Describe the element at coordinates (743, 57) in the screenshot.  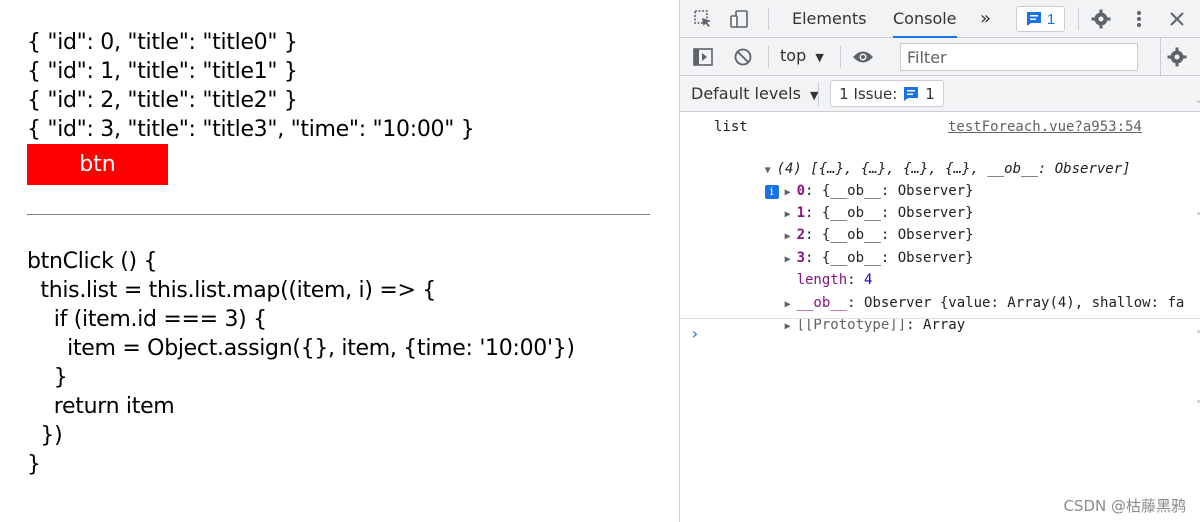
I see `clear-console-icon` at that location.